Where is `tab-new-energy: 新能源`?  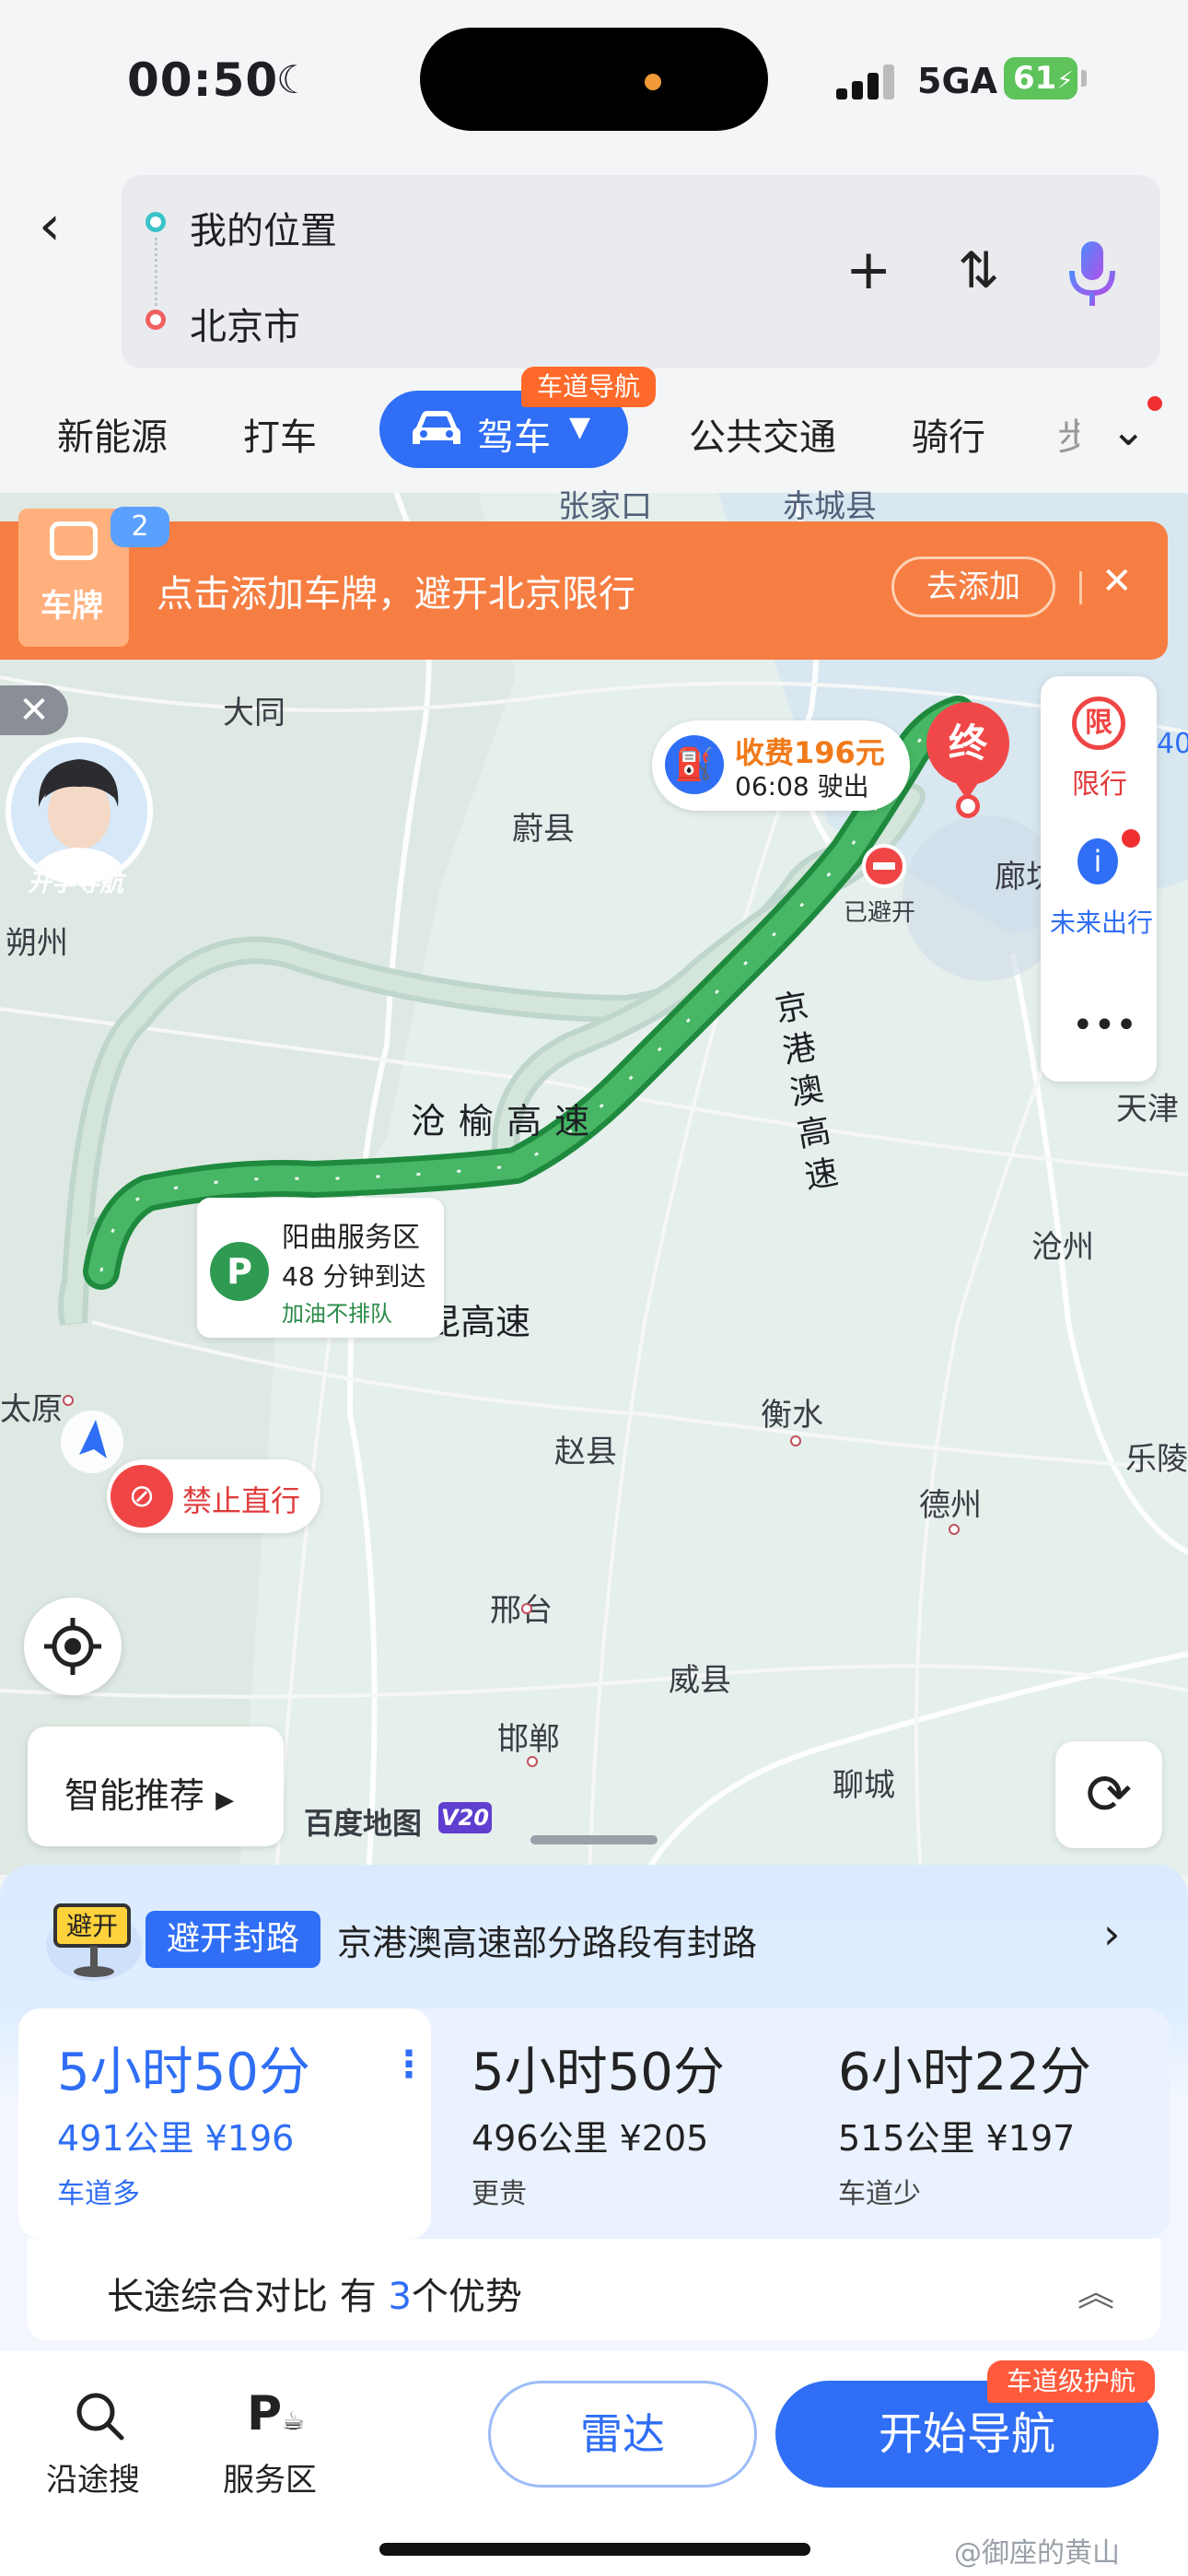 tab-new-energy: 新能源 is located at coordinates (112, 434).